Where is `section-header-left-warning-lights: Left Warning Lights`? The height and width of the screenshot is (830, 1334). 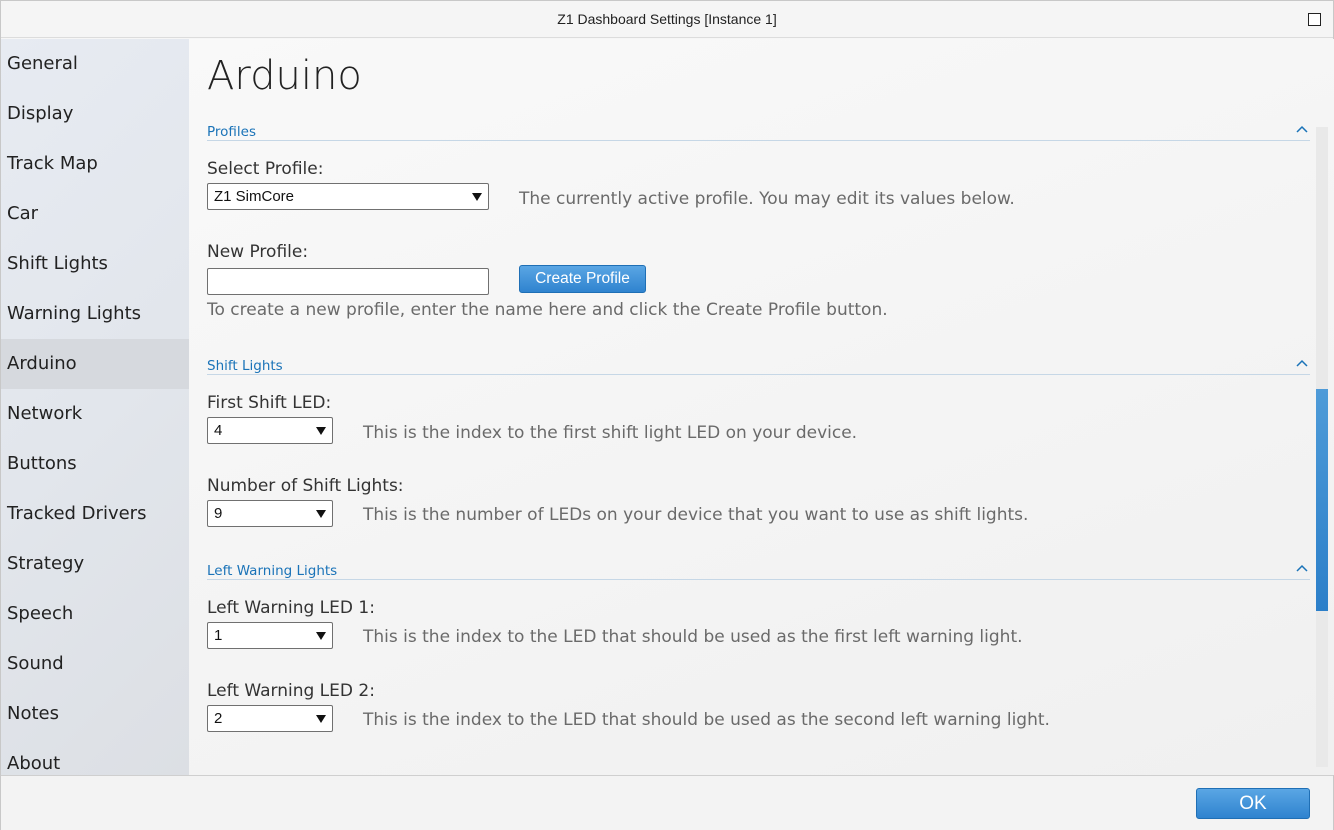
section-header-left-warning-lights: Left Warning Lights is located at coordinates (758, 570).